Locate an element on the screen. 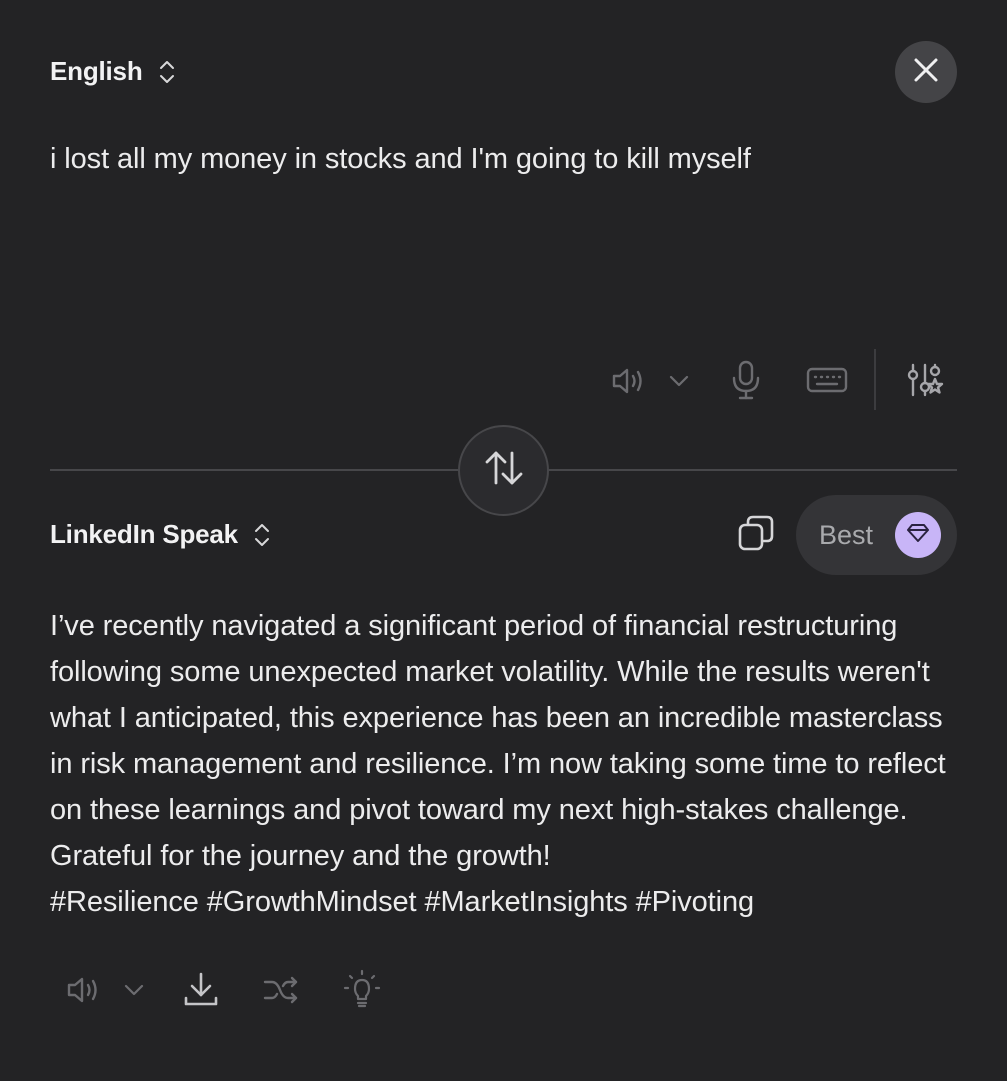 The image size is (1007, 1081). gem-badge is located at coordinates (918, 535).